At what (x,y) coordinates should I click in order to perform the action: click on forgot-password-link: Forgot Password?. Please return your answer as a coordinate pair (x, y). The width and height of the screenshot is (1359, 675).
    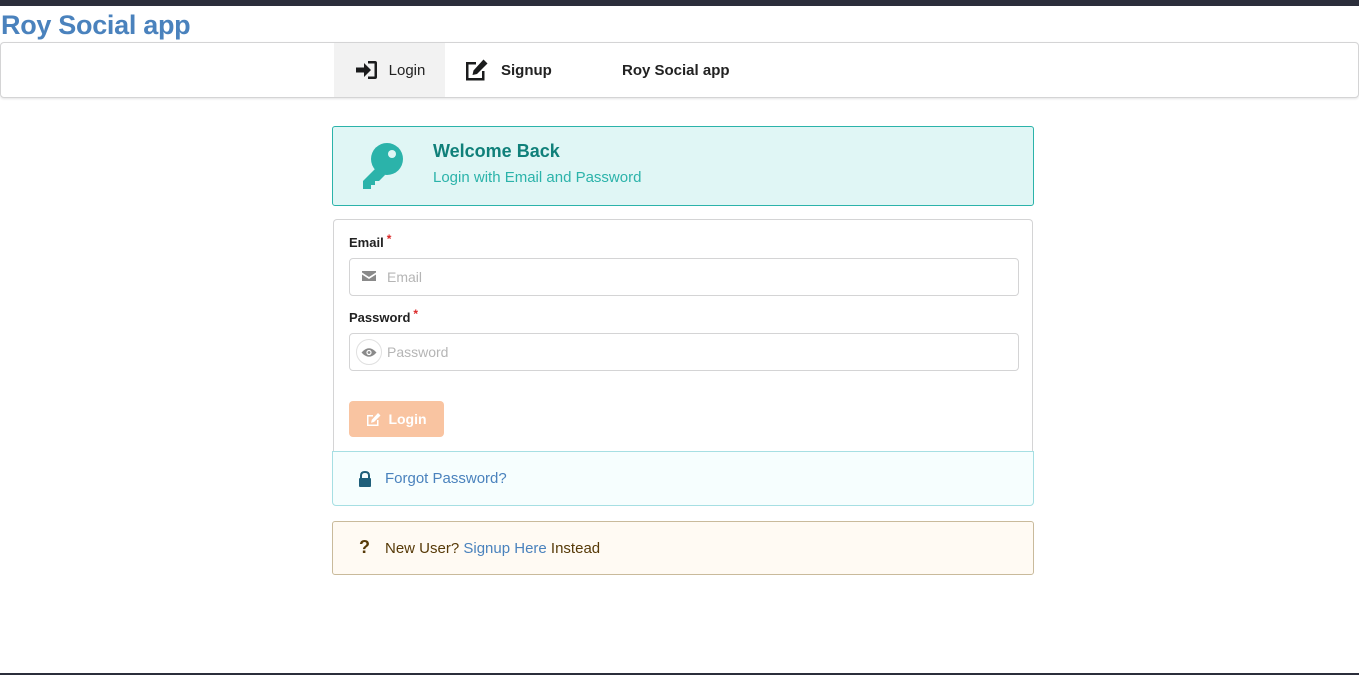
    Looking at the image, I should click on (446, 478).